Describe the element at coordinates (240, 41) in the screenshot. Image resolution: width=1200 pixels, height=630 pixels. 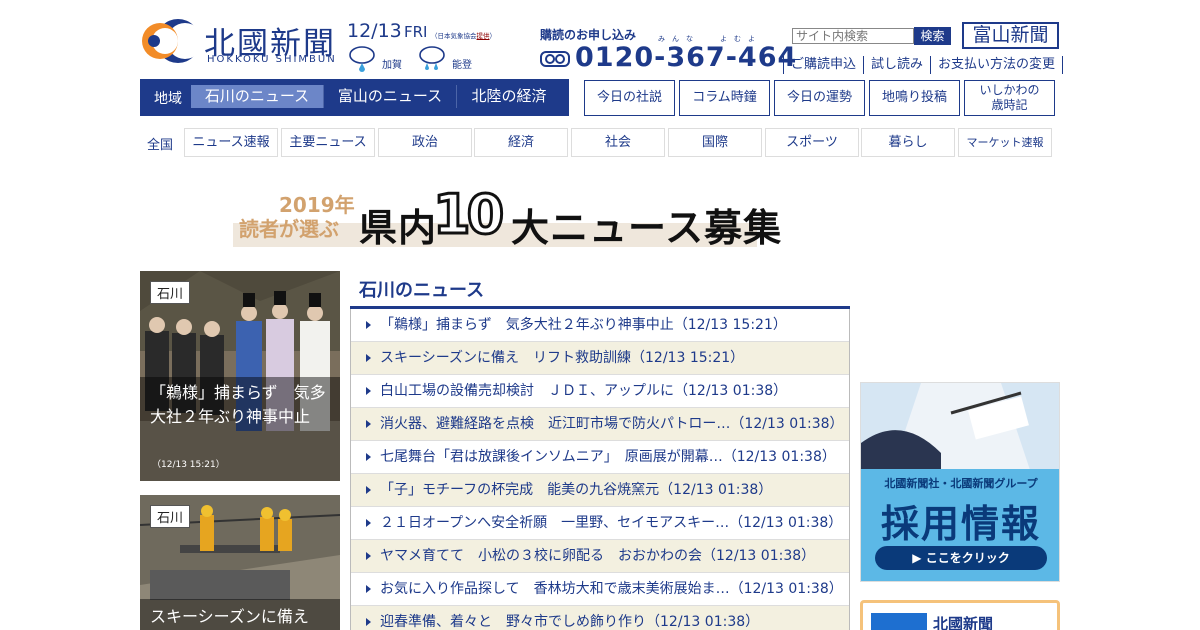
I see `site-logo: 北國新聞 HOKKOKU SHIMBUN` at that location.